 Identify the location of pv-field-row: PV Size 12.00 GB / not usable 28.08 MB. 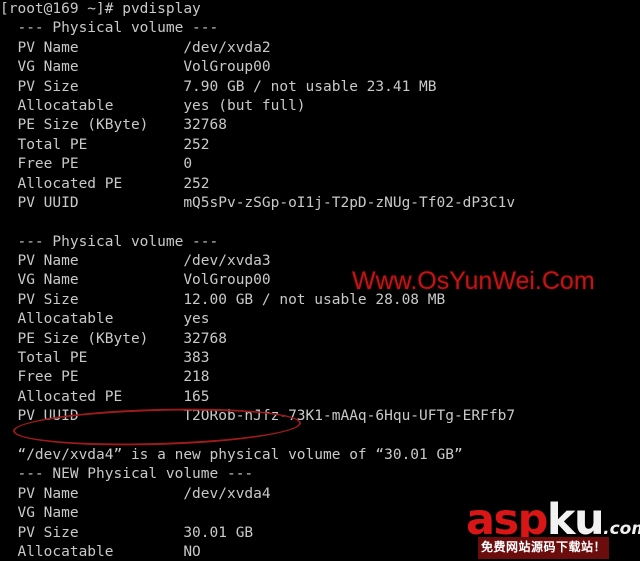
(223, 299).